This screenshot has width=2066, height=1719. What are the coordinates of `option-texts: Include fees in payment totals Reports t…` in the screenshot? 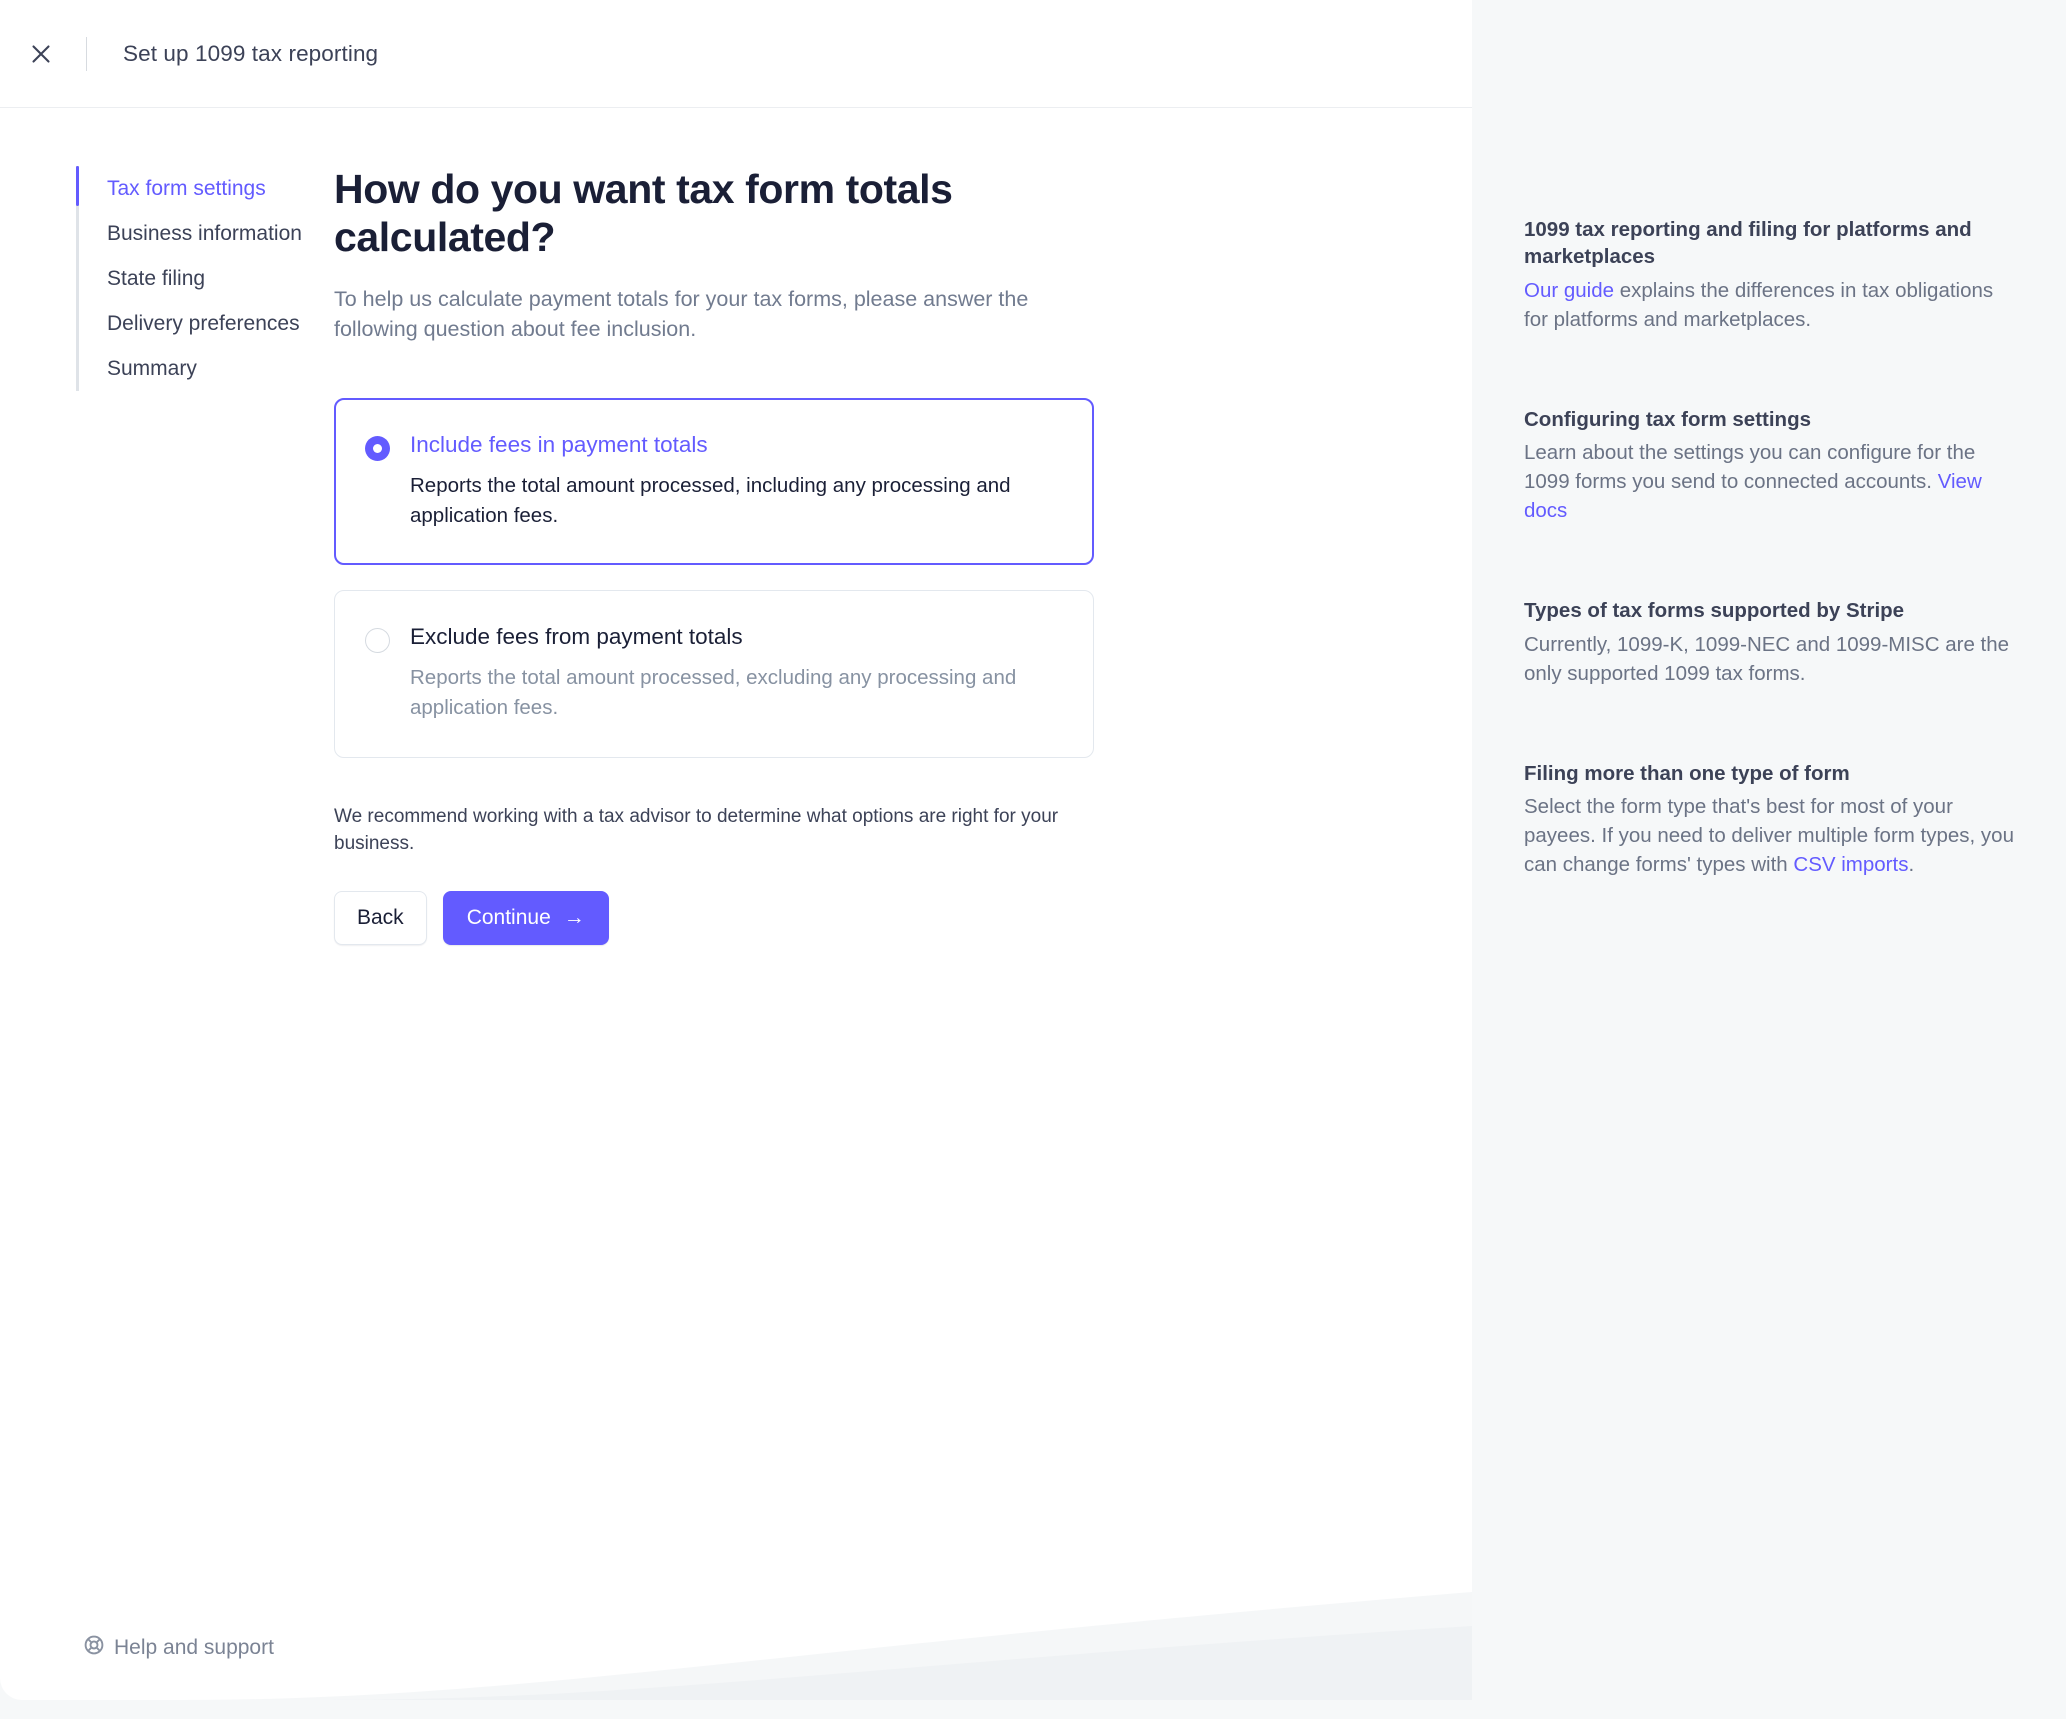 It's located at (736, 480).